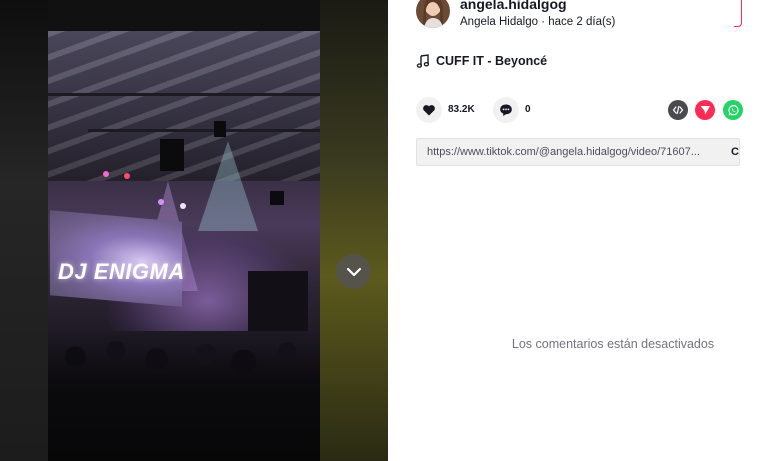 The image size is (768, 461). I want to click on comment-button, so click(506, 110).